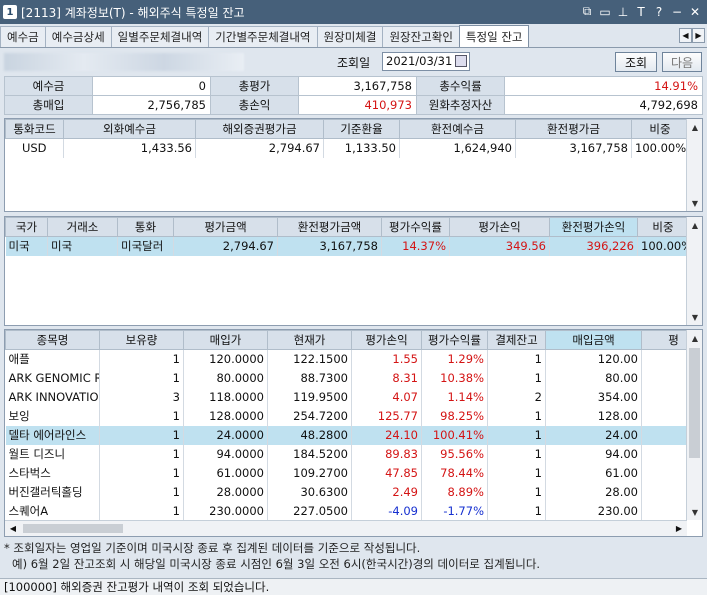 This screenshot has width=707, height=595. What do you see at coordinates (573, 148) in the screenshot?
I see `cell: 3,167,758` at bounding box center [573, 148].